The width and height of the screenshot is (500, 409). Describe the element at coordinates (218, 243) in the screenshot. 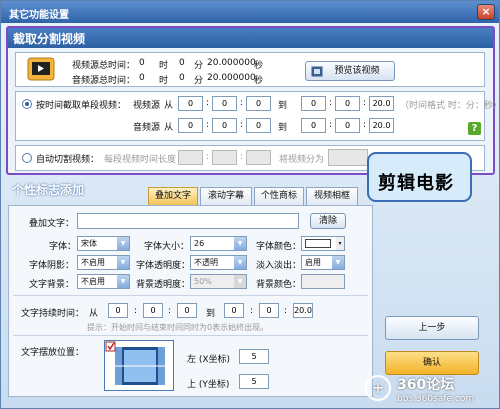

I see `font-size-select: 26 ▼` at that location.